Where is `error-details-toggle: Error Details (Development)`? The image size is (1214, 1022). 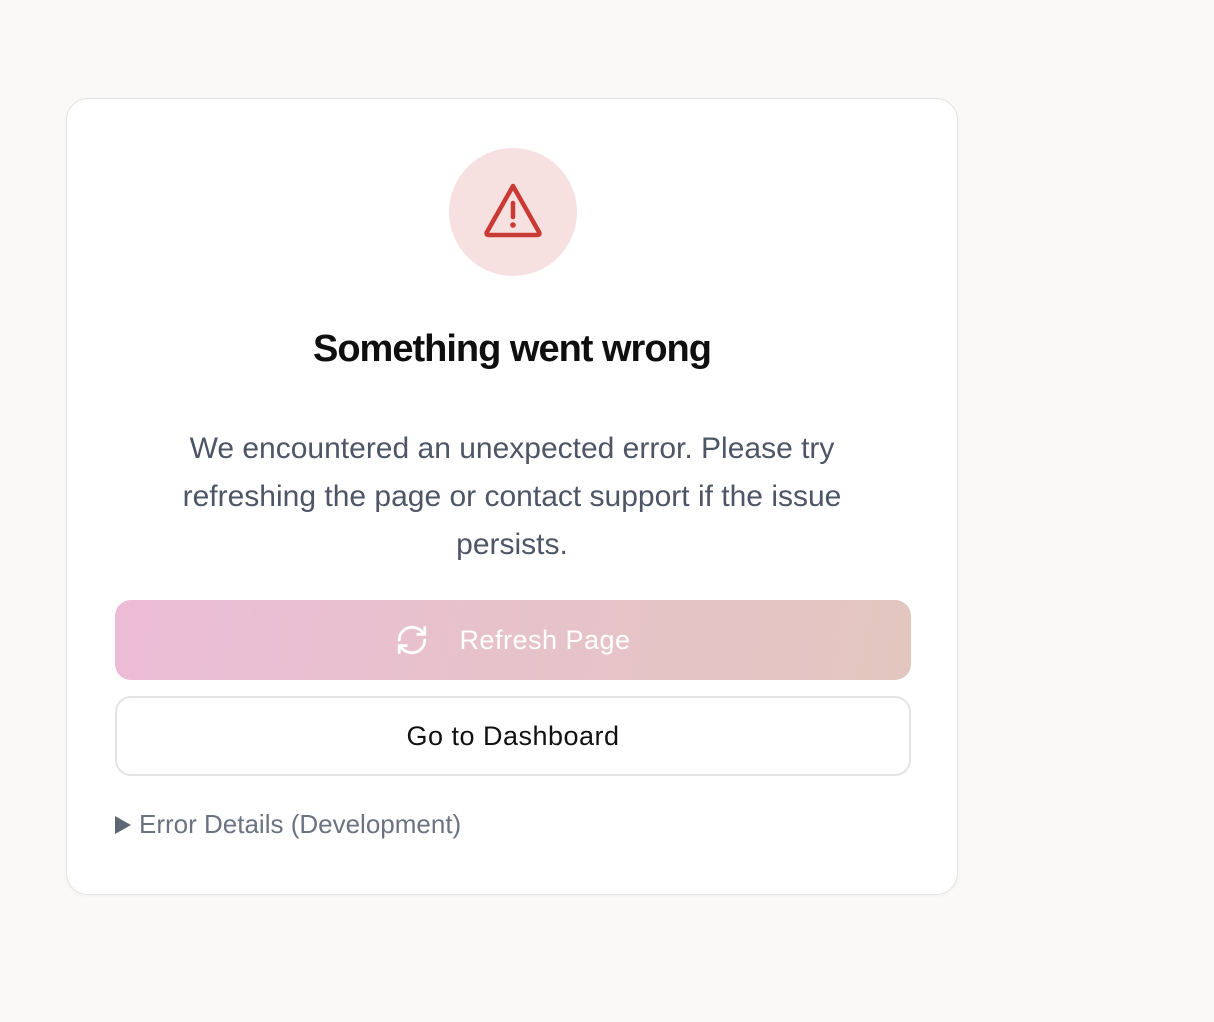
error-details-toggle: Error Details (Development) is located at coordinates (288, 824).